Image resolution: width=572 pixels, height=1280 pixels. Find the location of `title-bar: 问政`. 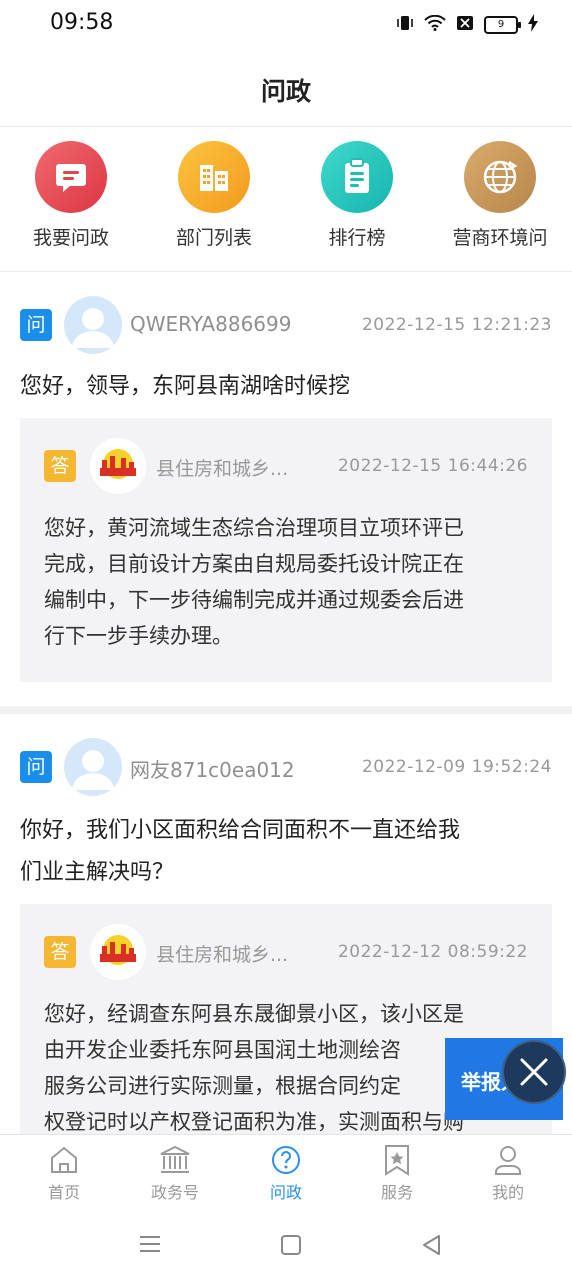

title-bar: 问政 is located at coordinates (286, 89).